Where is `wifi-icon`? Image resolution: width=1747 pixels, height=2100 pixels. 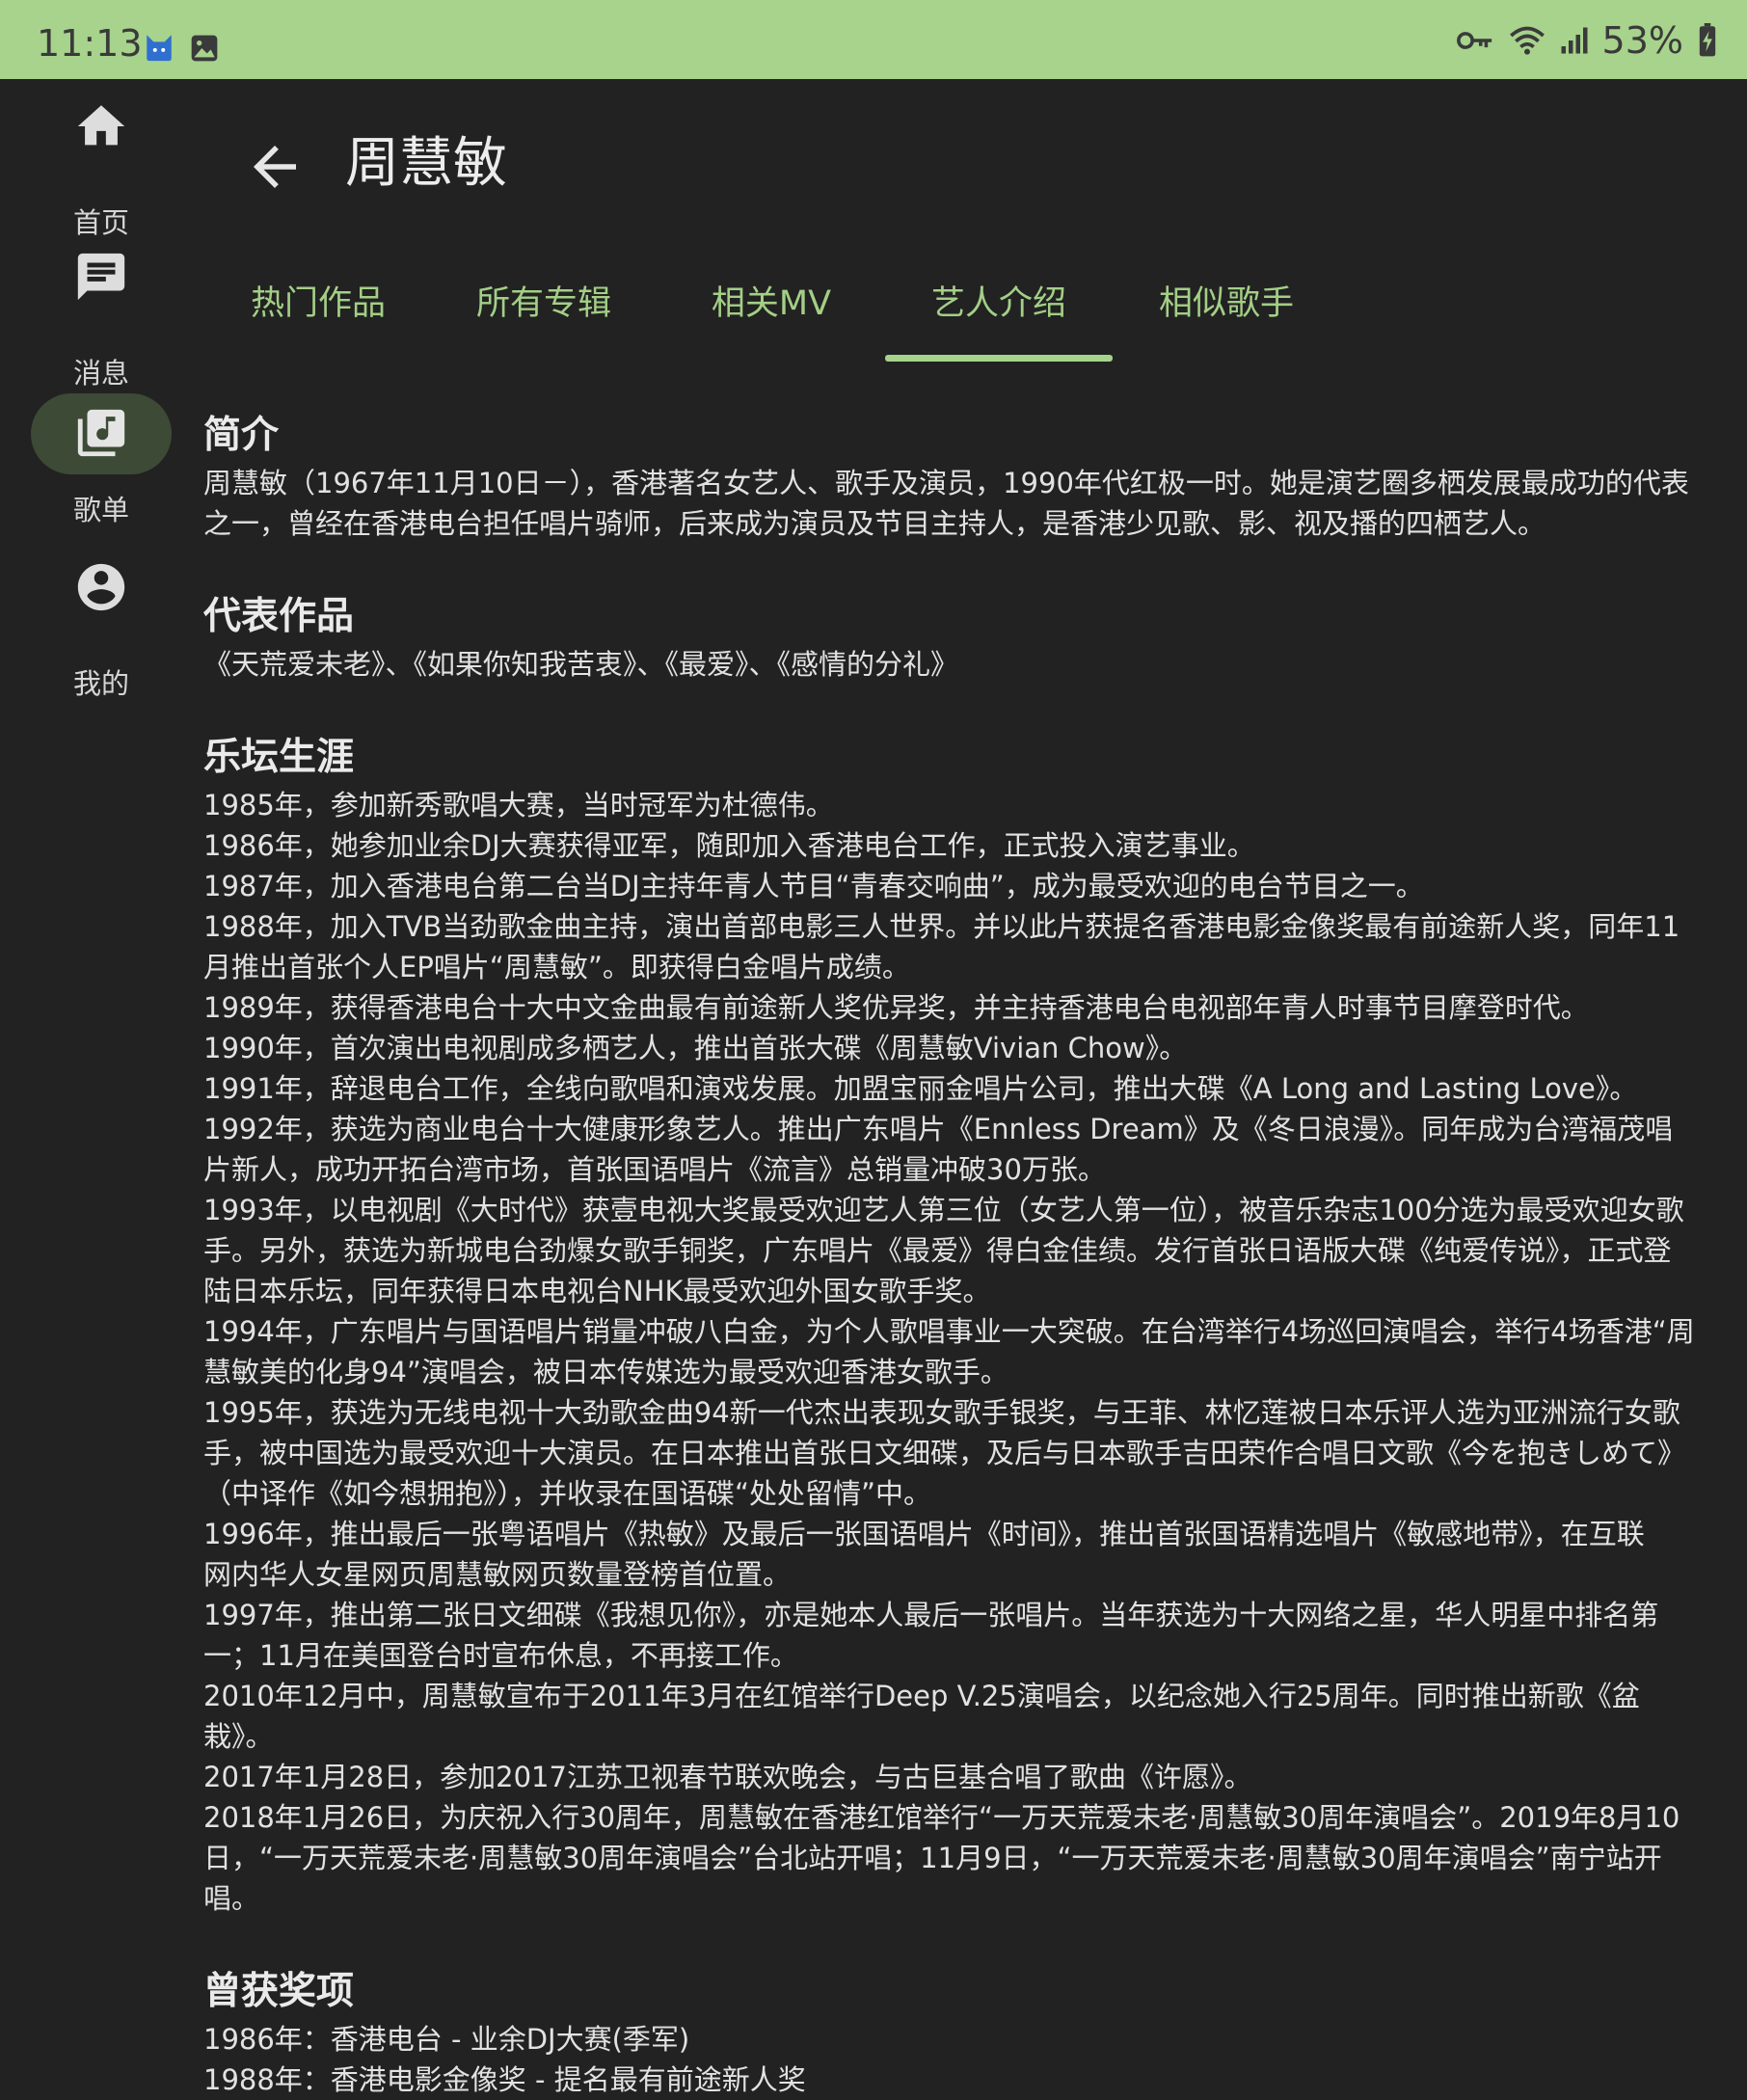
wifi-icon is located at coordinates (1527, 40).